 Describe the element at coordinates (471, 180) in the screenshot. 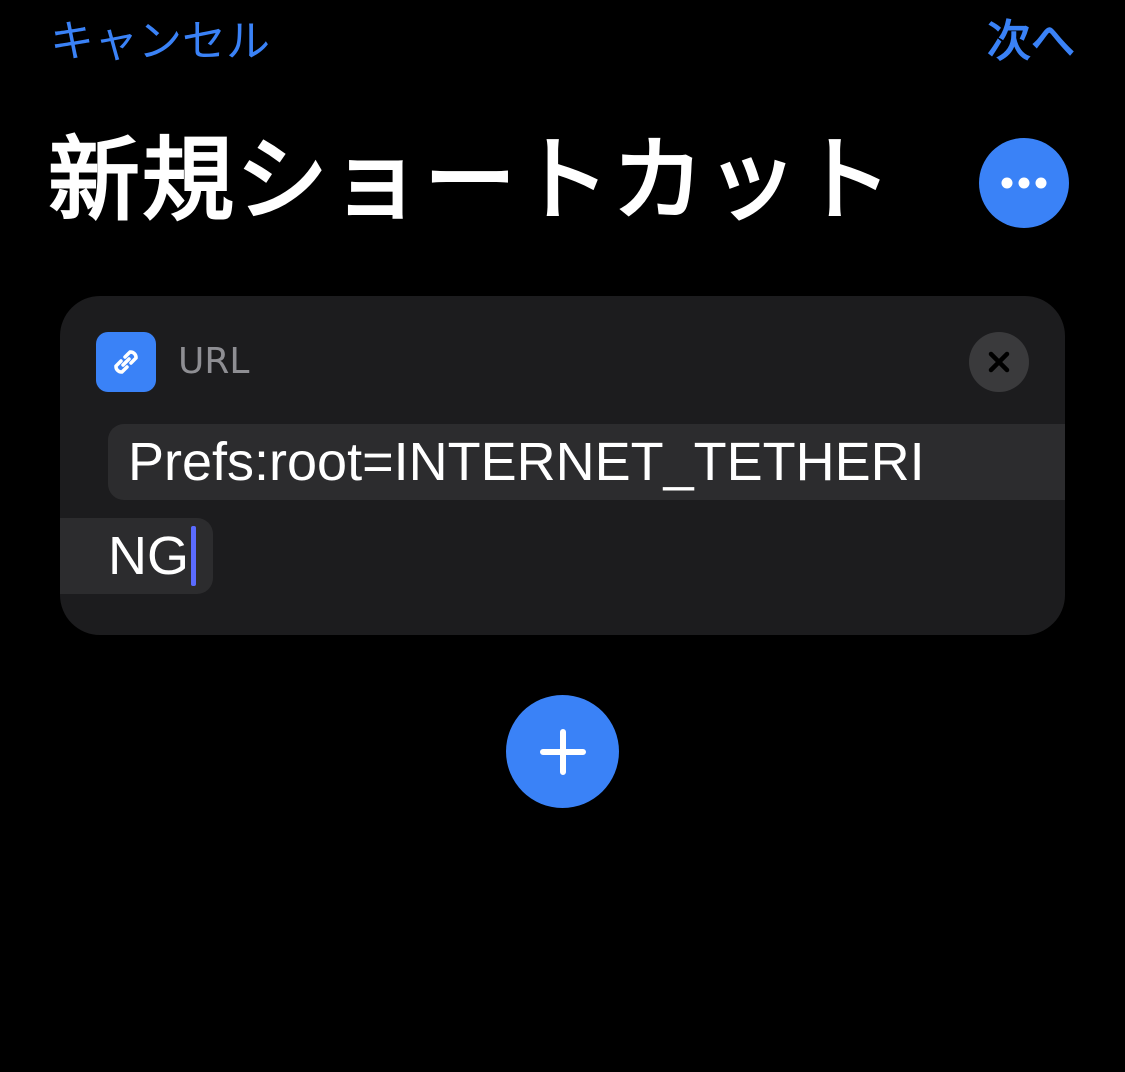

I see `page-title: 新規ショートカット` at that location.